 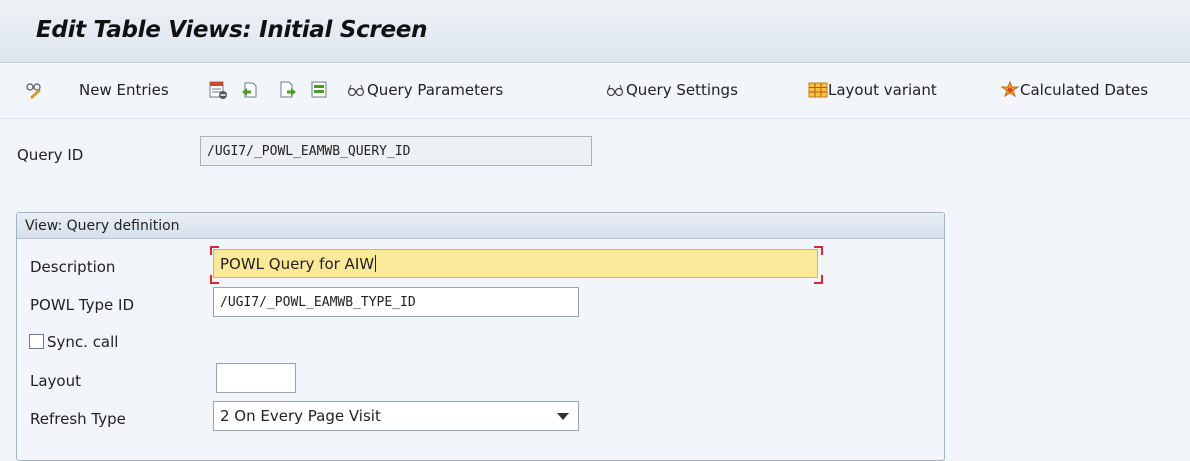 I want to click on query-id-field: /UGI7/_POWL_EAMWB_QUERY_ID, so click(x=396, y=151).